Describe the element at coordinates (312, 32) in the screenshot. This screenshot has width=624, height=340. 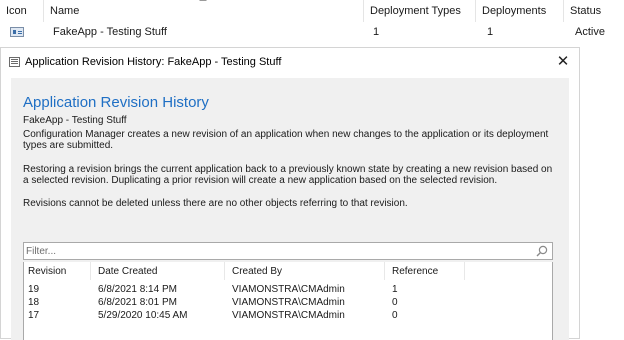
I see `list-row: FakeApp - Testing Stuff 1 1 Active` at that location.